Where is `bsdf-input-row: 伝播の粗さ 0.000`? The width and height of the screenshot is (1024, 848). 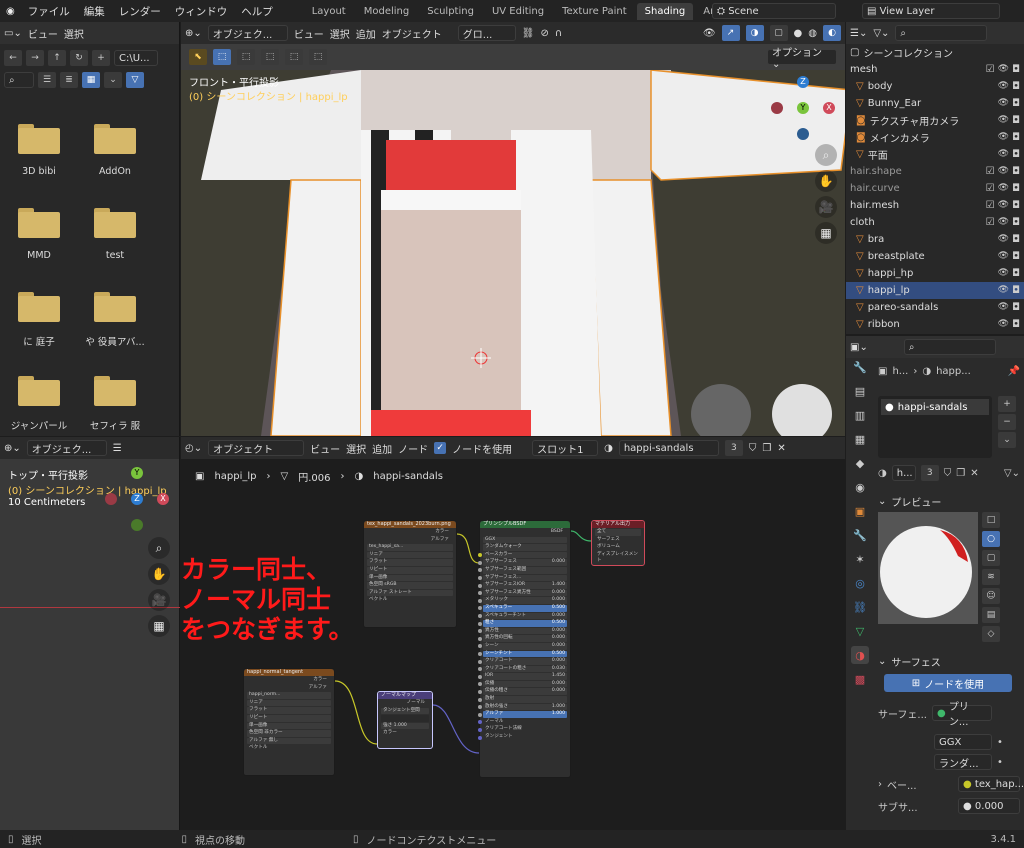
bsdf-input-row: 伝播の粗さ 0.000 is located at coordinates (522, 692).